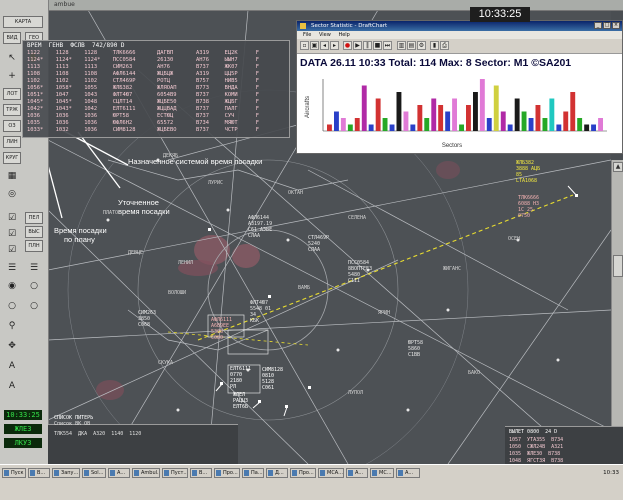 The height and width of the screenshot is (500, 623). What do you see at coordinates (618, 266) in the screenshot?
I see `scroll-thumb` at bounding box center [618, 266].